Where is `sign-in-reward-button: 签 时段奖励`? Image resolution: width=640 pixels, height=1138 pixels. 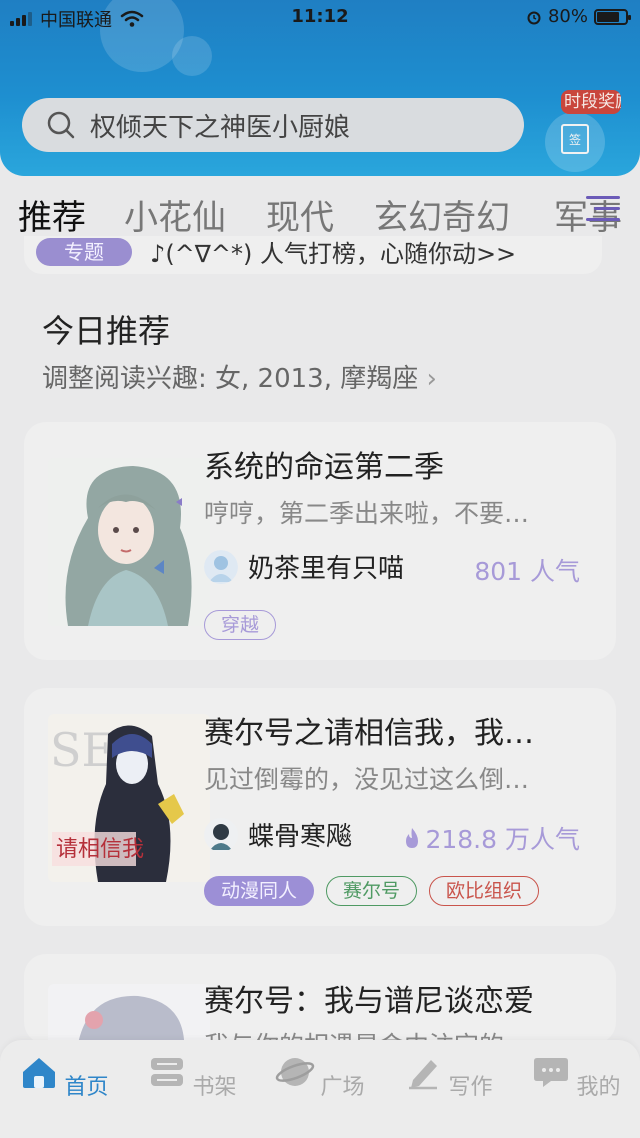
sign-in-reward-button: 签 时段奖励 is located at coordinates (583, 130).